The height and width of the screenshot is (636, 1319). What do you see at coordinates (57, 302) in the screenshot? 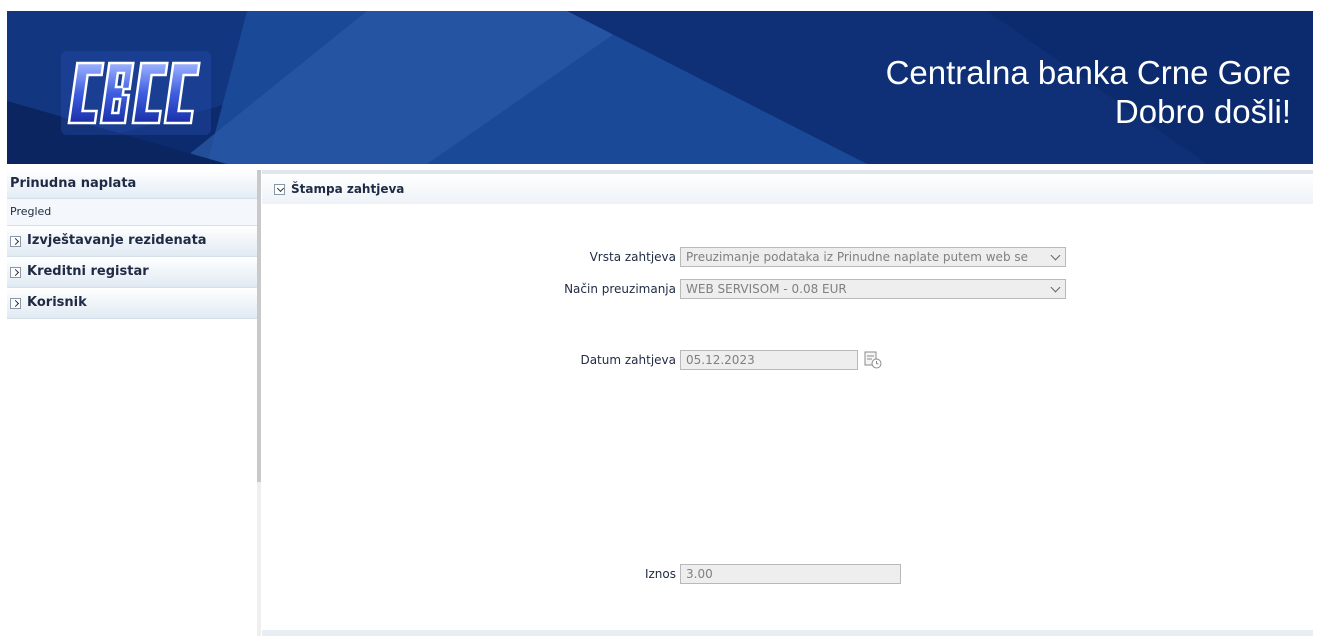
I see `sidebar-group-label: Korisnik` at bounding box center [57, 302].